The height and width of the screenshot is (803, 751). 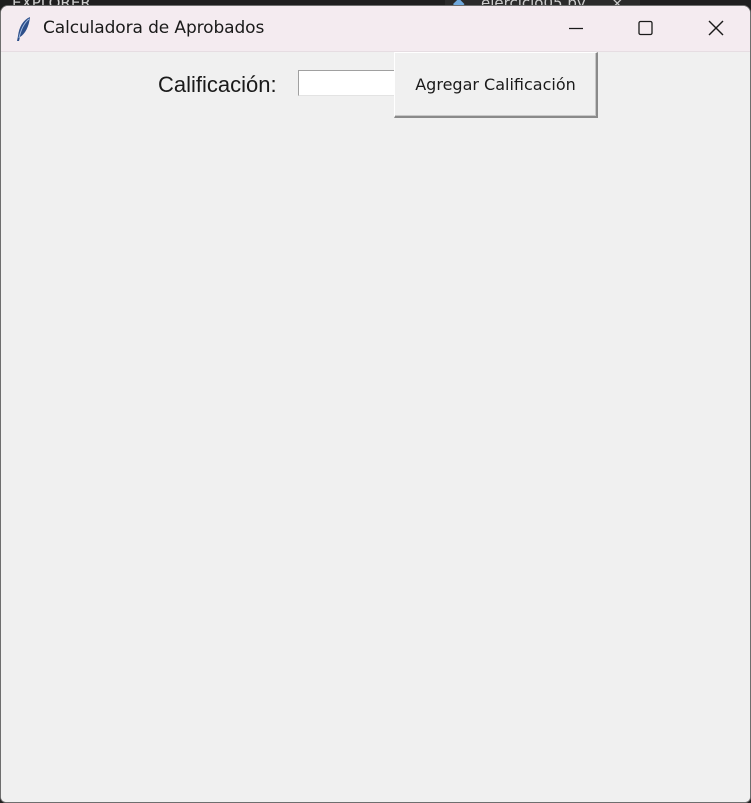 What do you see at coordinates (154, 28) in the screenshot?
I see `window-title: Calculadora de Aprobados` at bounding box center [154, 28].